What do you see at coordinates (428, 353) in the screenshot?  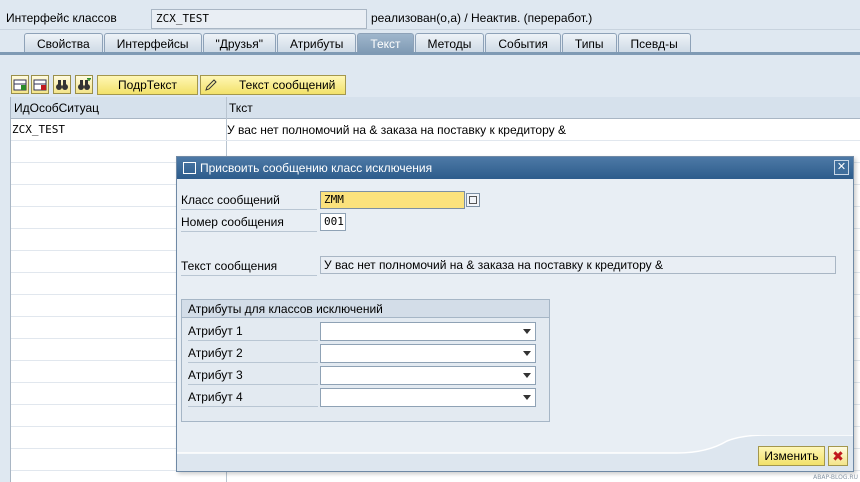 I see `attribute-2-dropdown` at bounding box center [428, 353].